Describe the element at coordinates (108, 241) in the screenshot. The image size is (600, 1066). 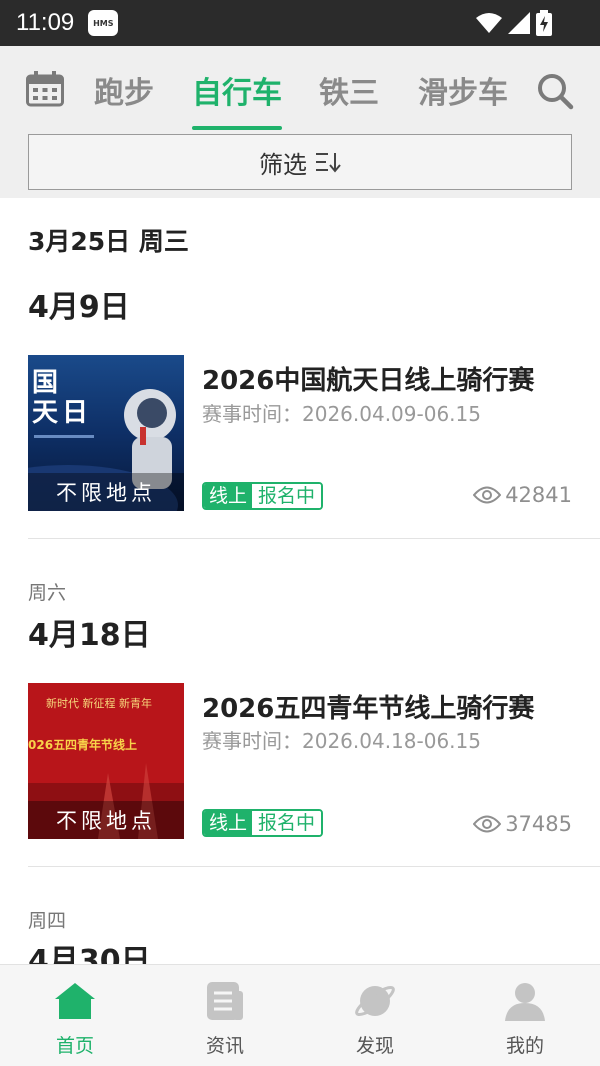
I see `today-date-label: 3月25日 周三` at that location.